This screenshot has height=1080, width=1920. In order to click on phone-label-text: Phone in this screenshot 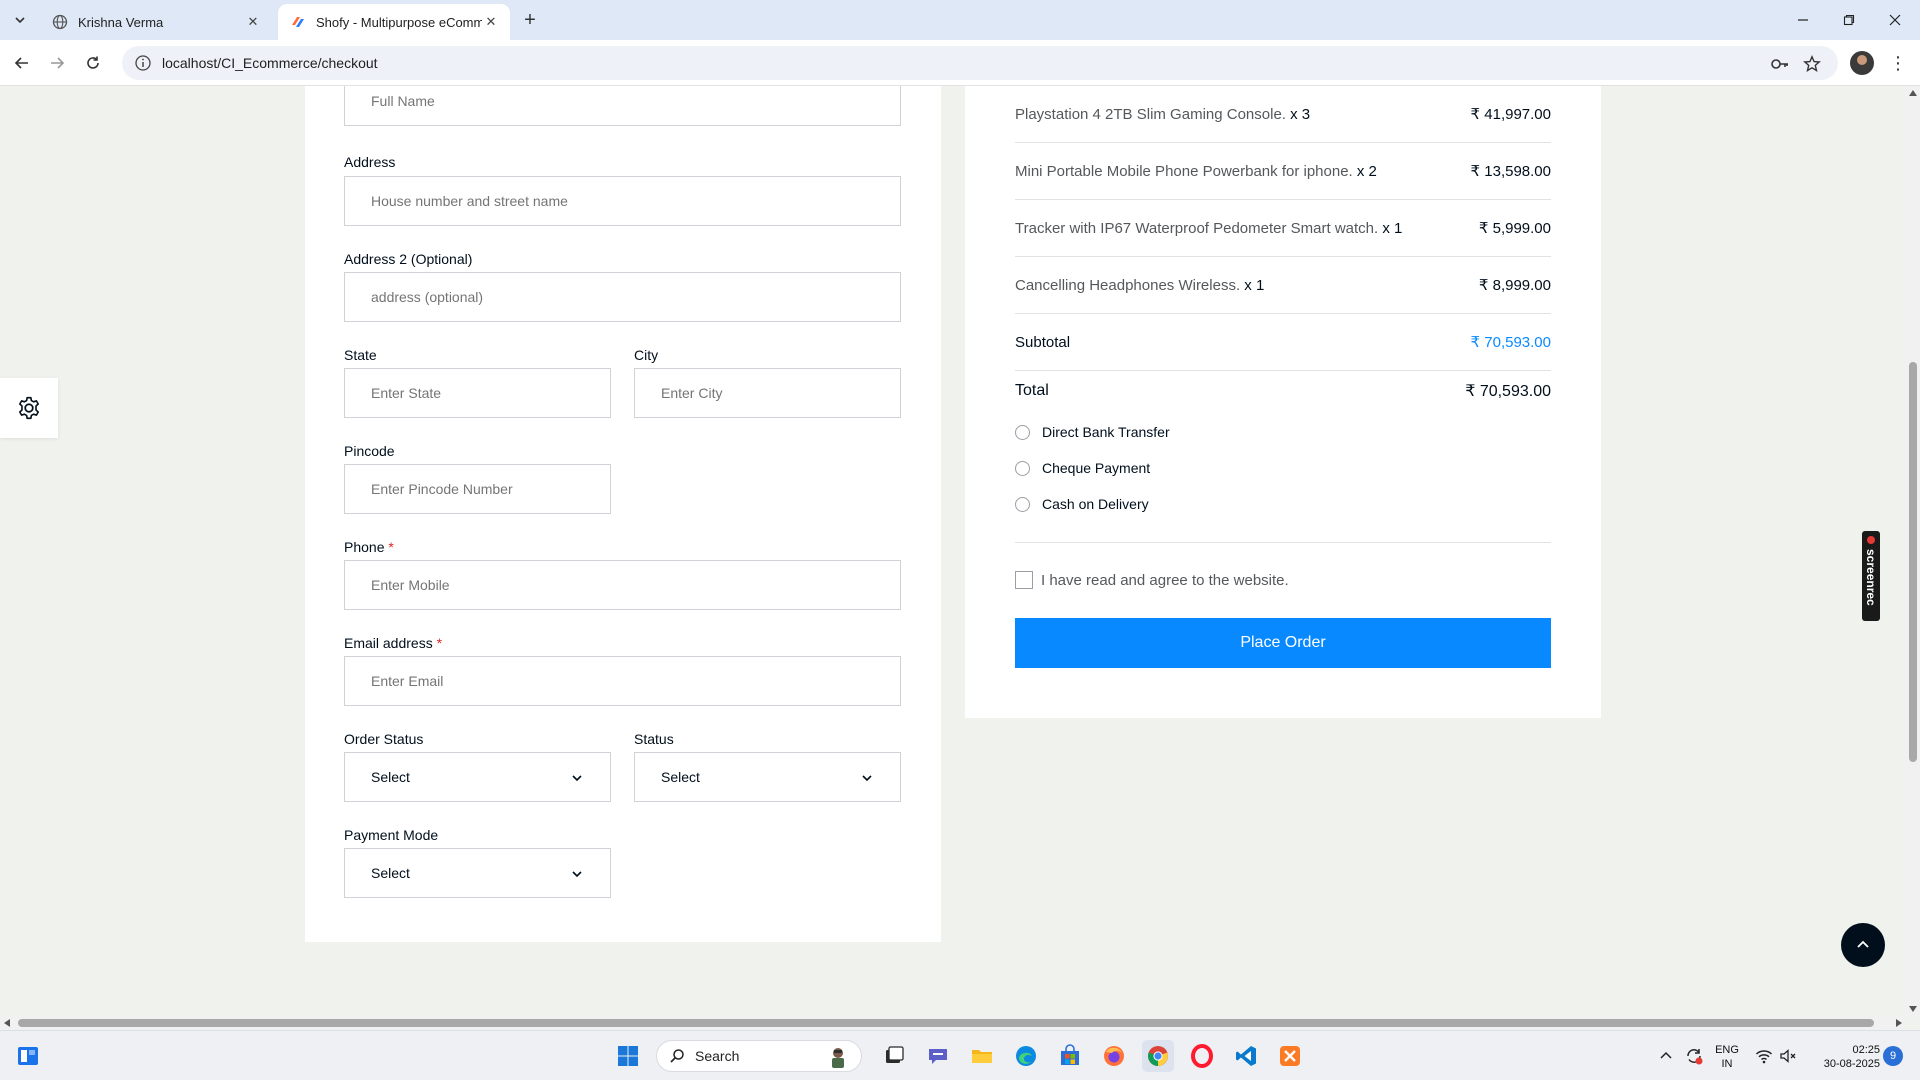, I will do `click(364, 547)`.